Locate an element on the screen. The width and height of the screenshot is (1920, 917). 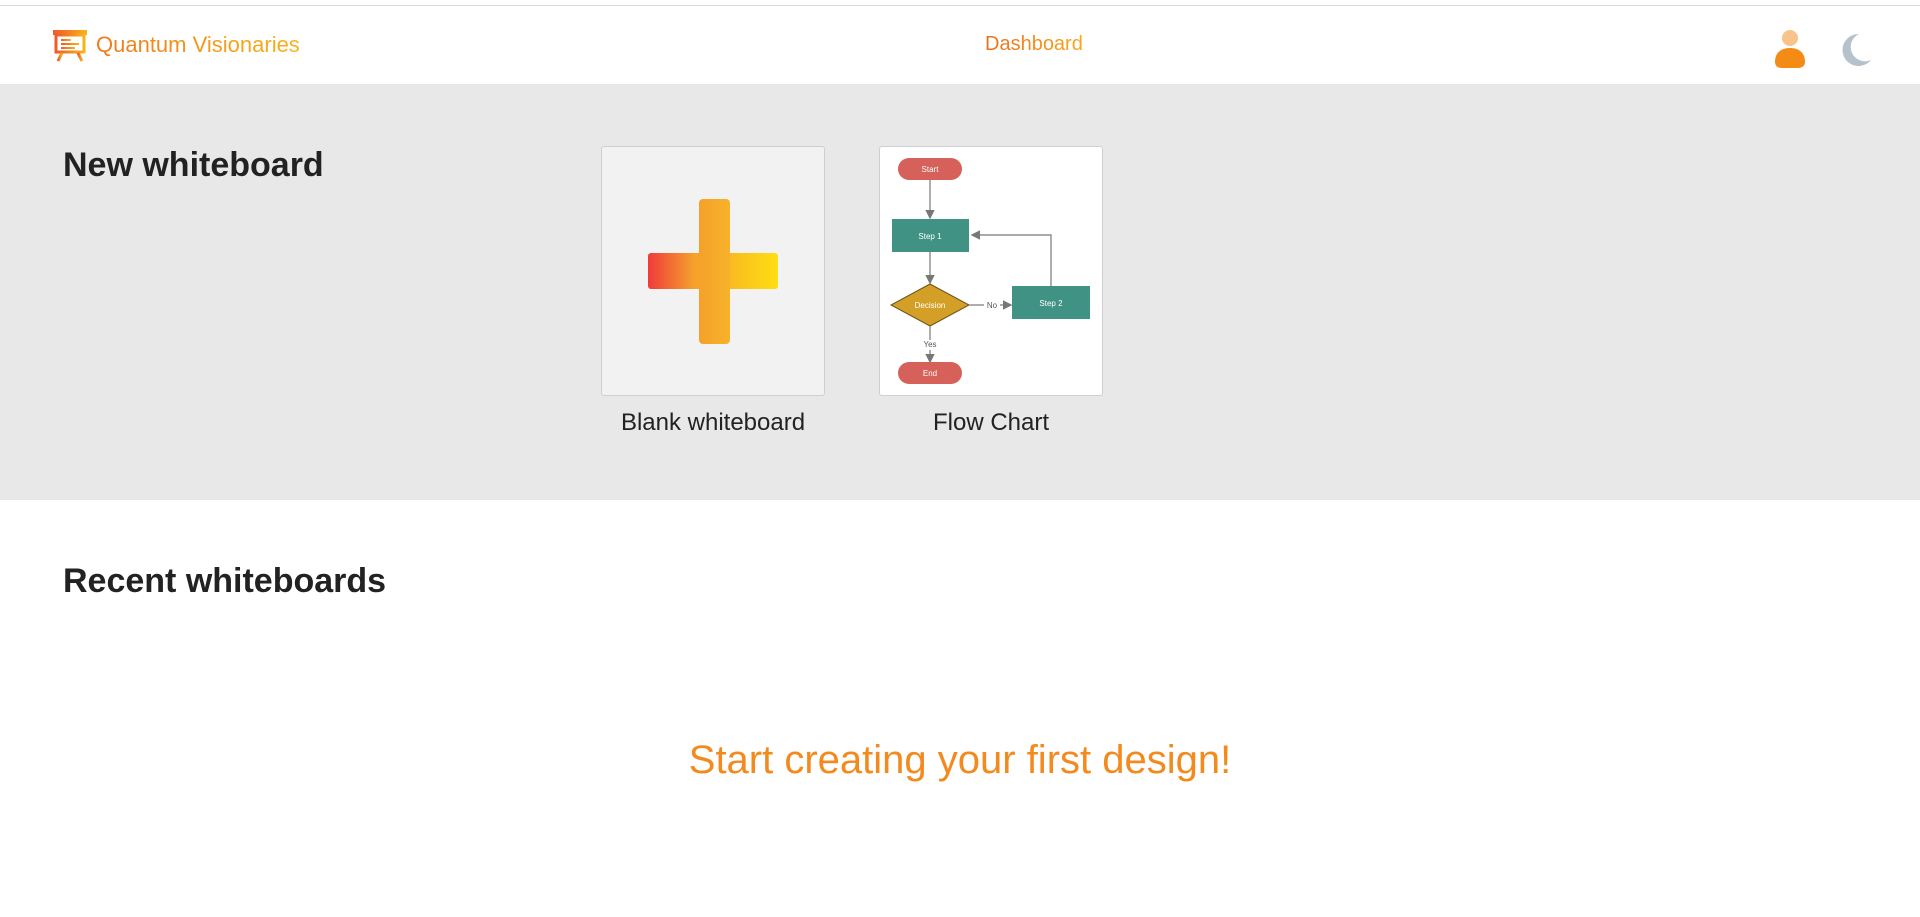
user-menu-button is located at coordinates (1790, 48).